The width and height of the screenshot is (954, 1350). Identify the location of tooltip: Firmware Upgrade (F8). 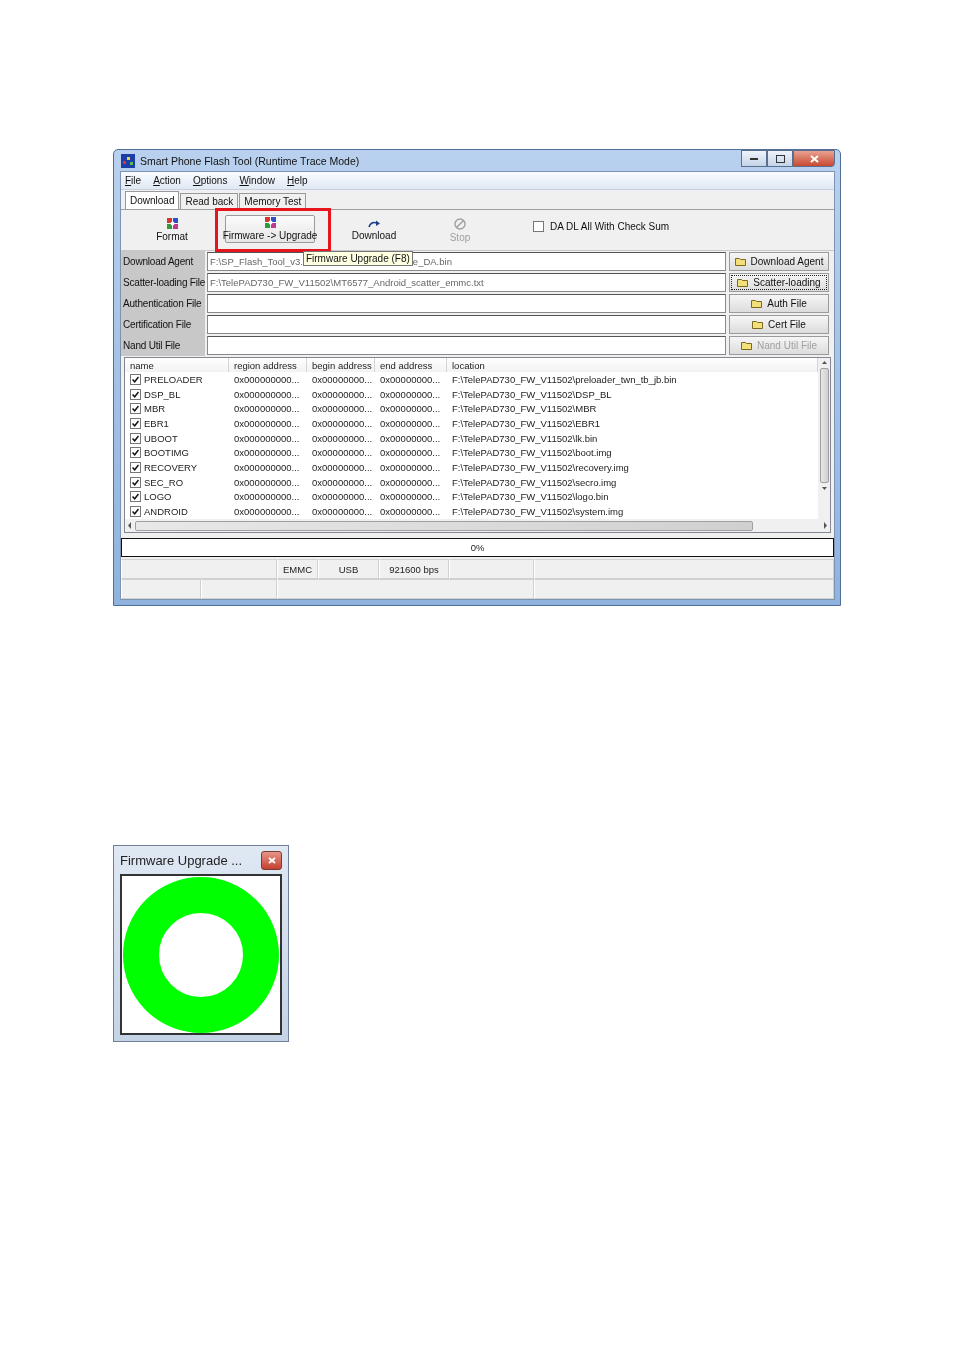
(357, 259).